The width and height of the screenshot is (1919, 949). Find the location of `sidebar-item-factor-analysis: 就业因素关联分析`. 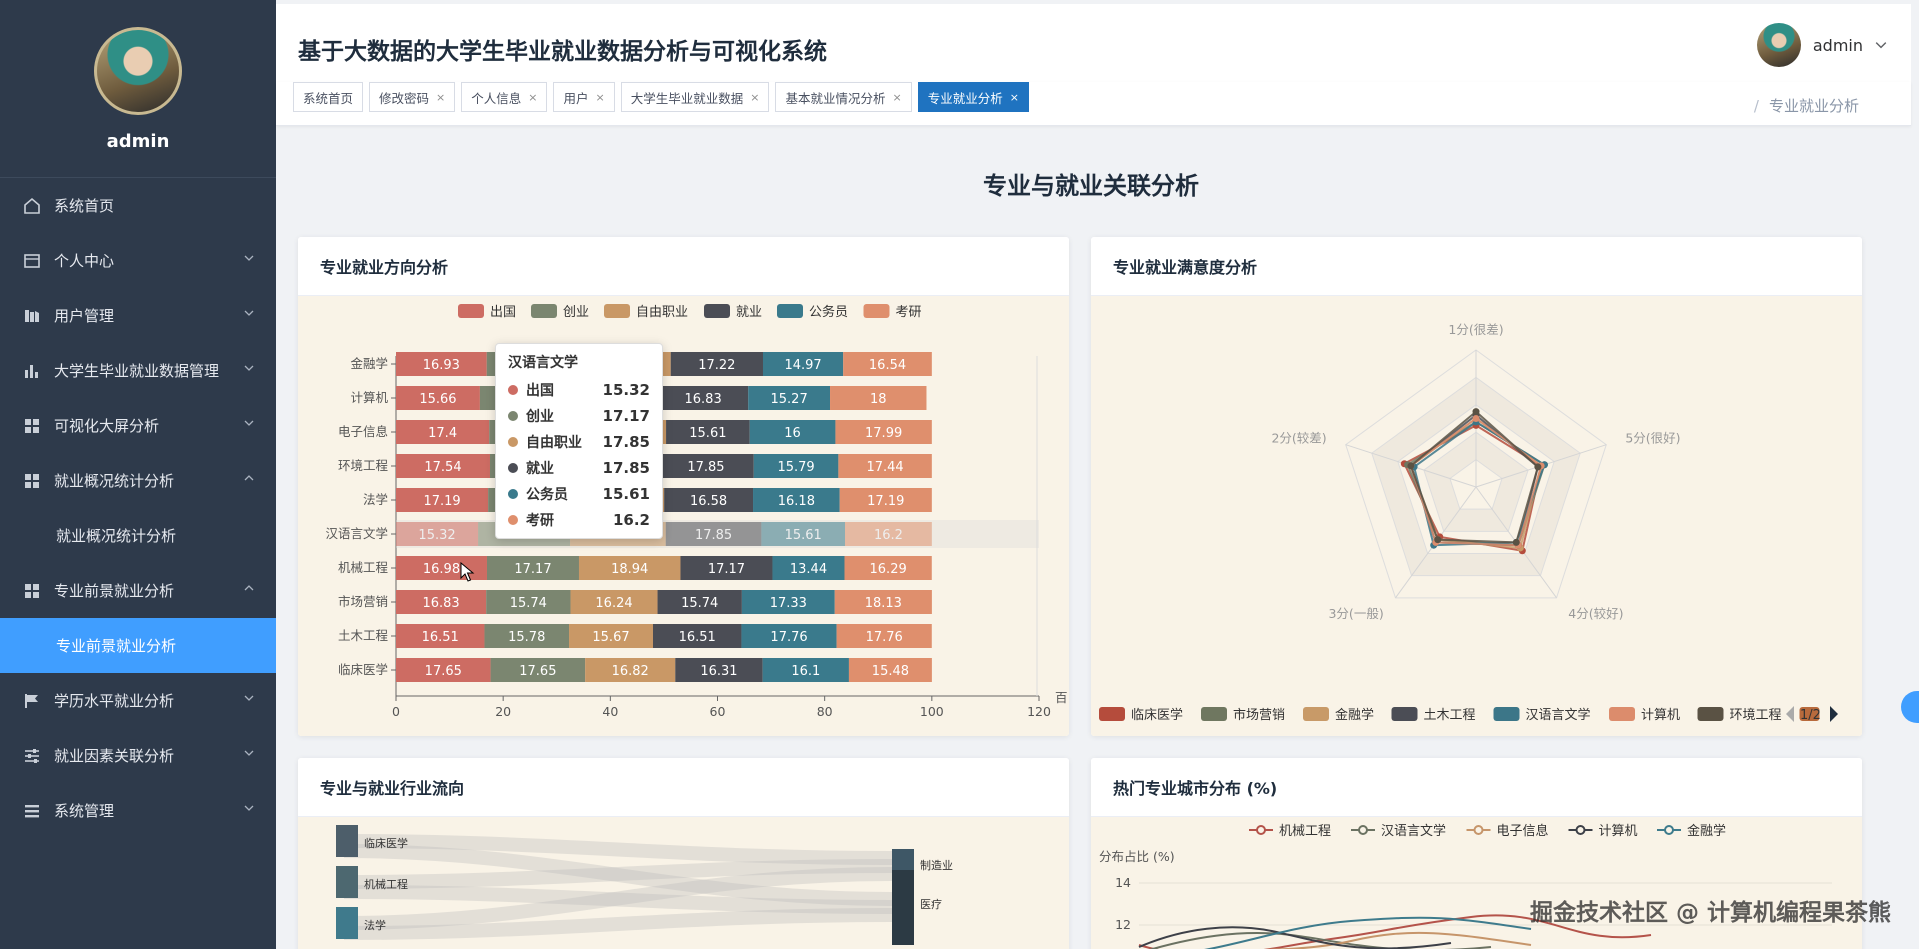

sidebar-item-factor-analysis: 就业因素关联分析 is located at coordinates (138, 755).